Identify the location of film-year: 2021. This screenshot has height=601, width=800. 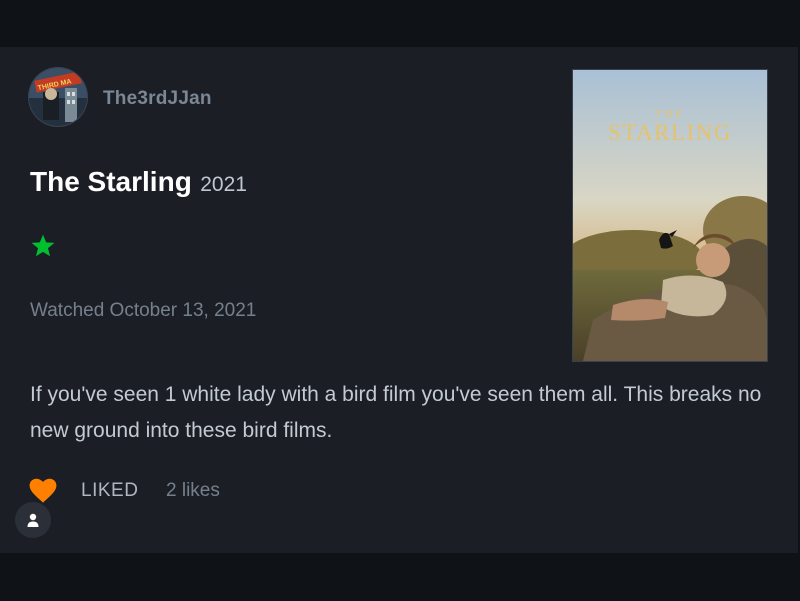
(223, 184).